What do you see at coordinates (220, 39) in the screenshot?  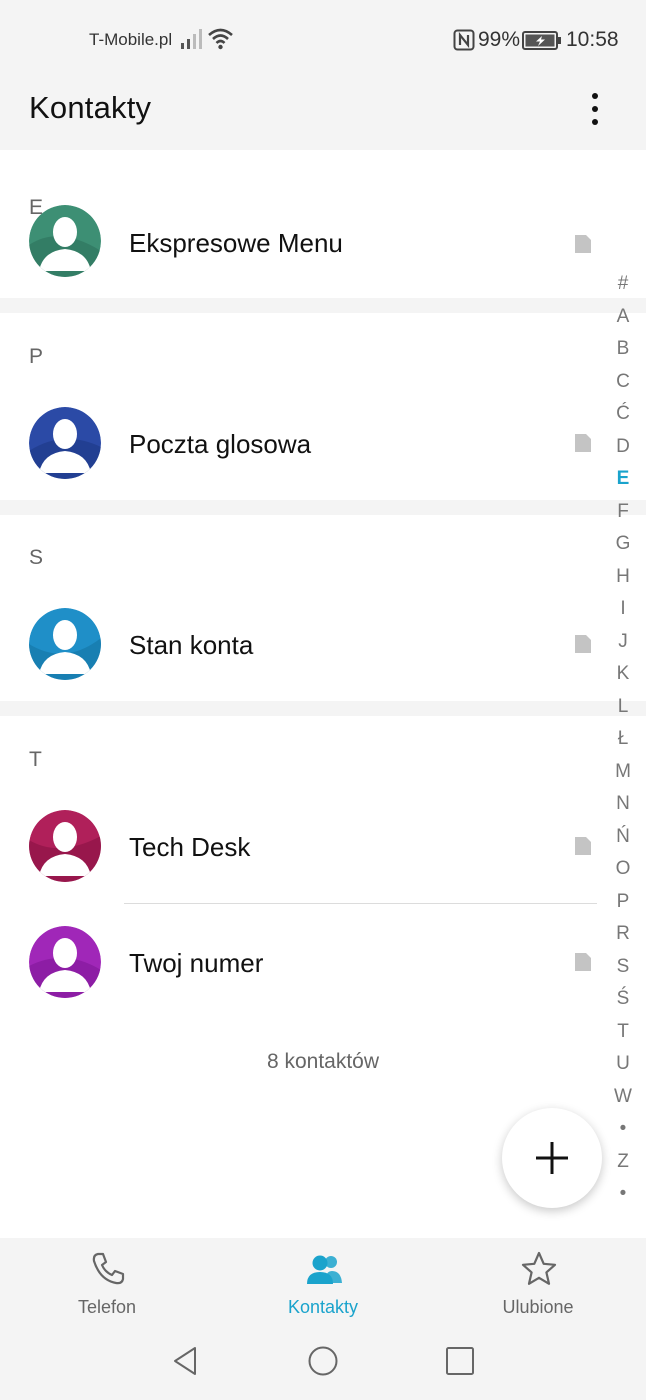 I see `wifi-icon` at bounding box center [220, 39].